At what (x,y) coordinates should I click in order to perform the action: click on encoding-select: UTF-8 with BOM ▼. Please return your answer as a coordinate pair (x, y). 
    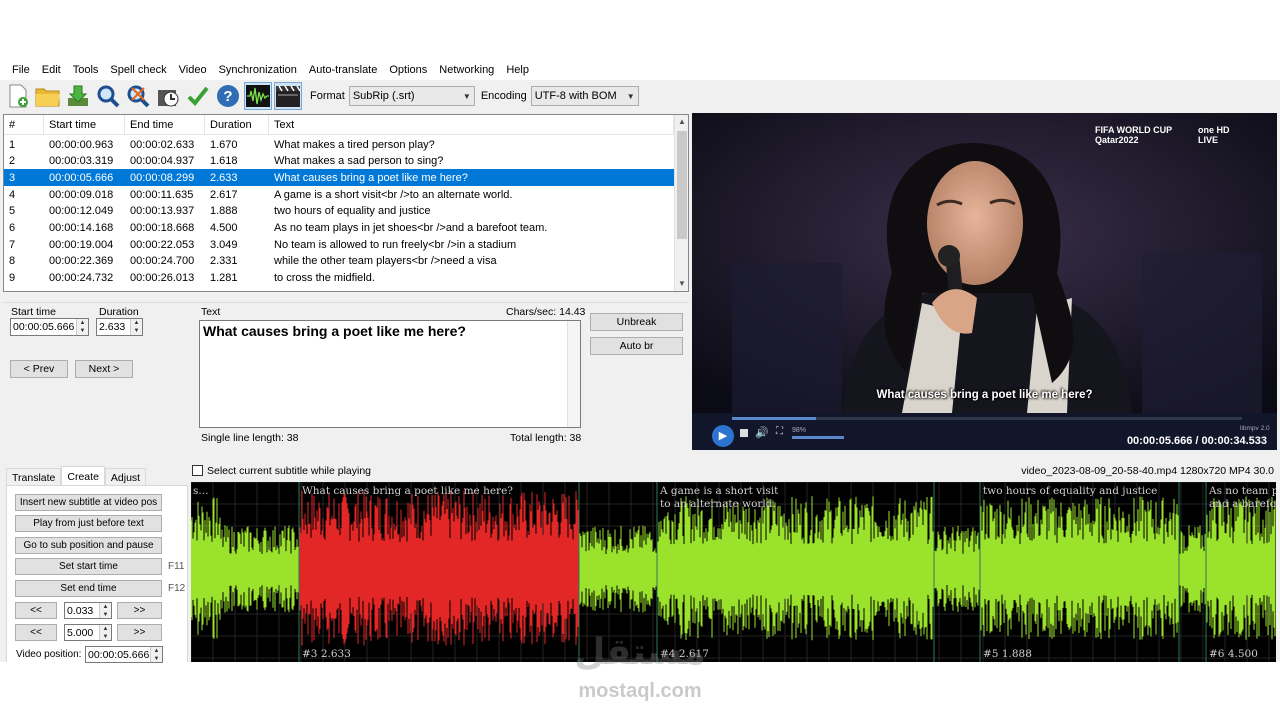
    Looking at the image, I should click on (584, 96).